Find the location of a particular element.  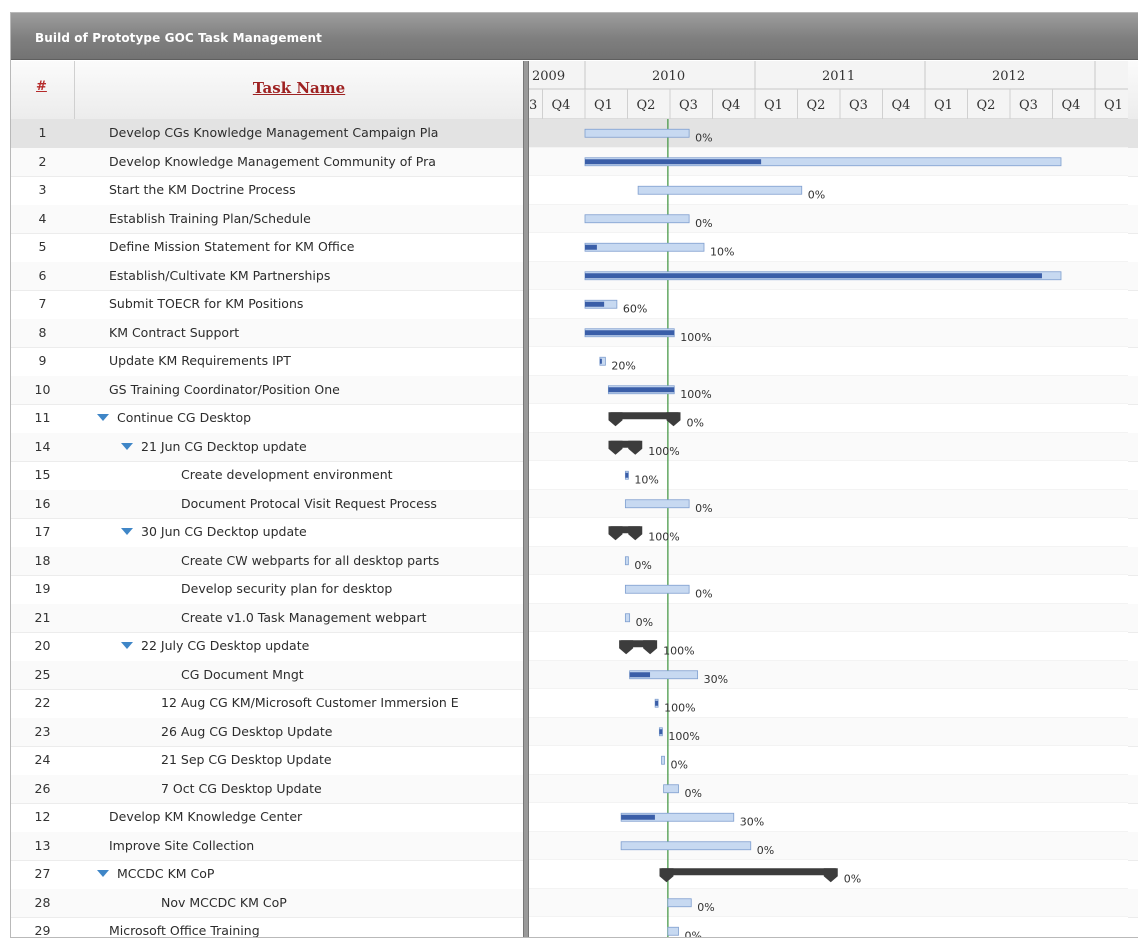

column-header-number: # is located at coordinates (43, 90).